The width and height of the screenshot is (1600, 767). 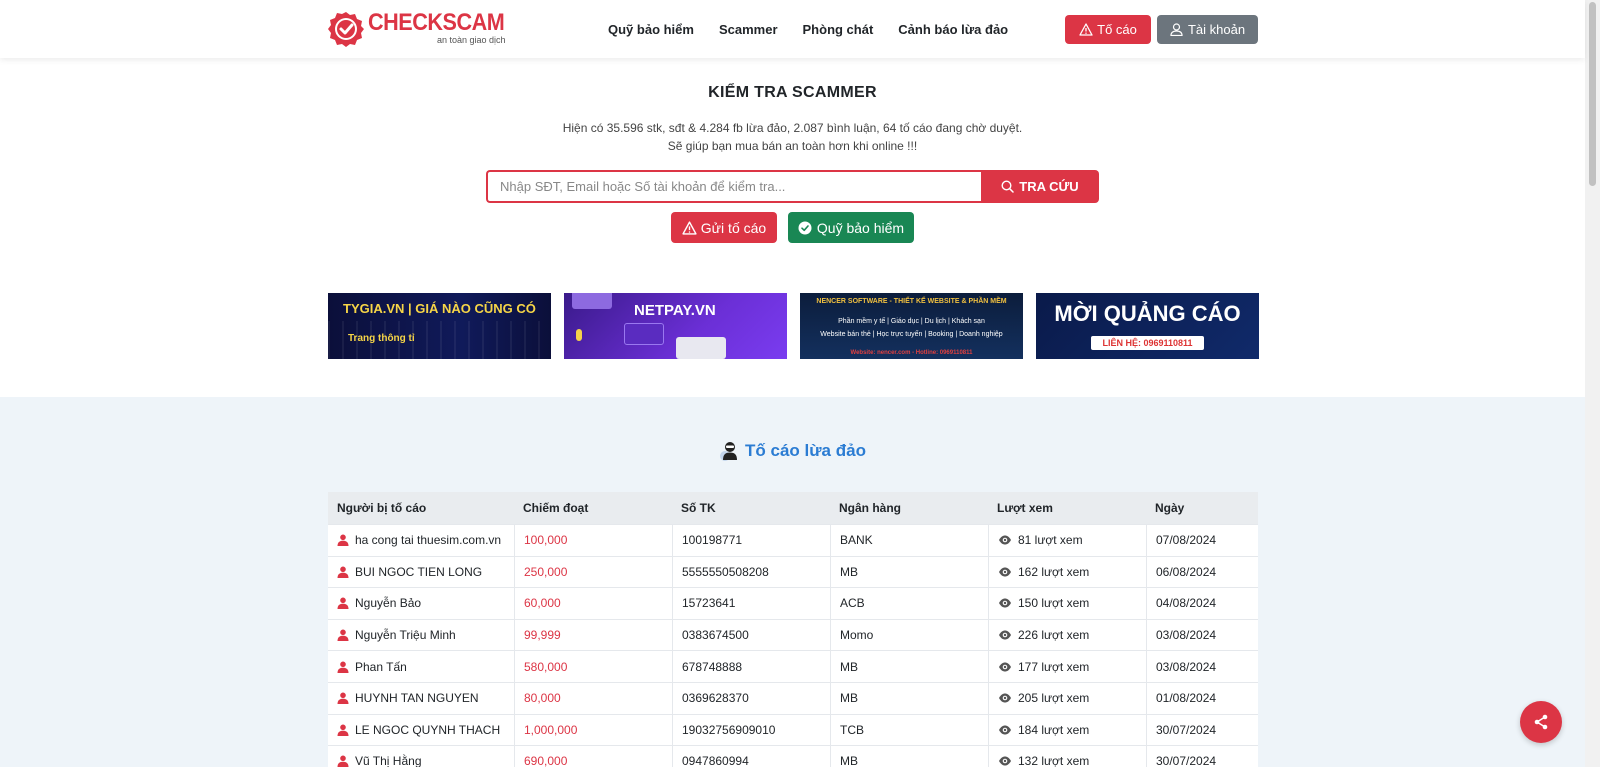 What do you see at coordinates (751, 508) in the screenshot?
I see `column-header: Số TK` at bounding box center [751, 508].